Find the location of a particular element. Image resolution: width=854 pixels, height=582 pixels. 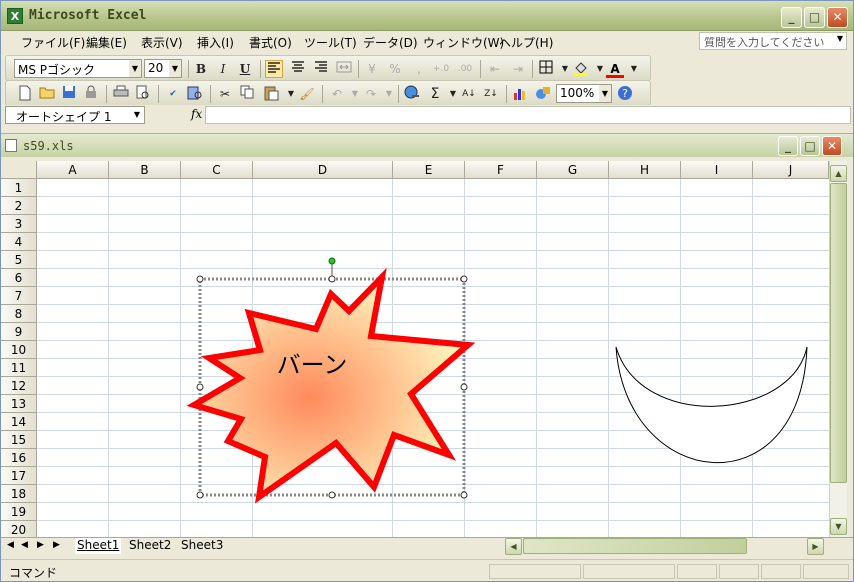

name-box: オートシェイプ 1 ▼ is located at coordinates (75, 115).